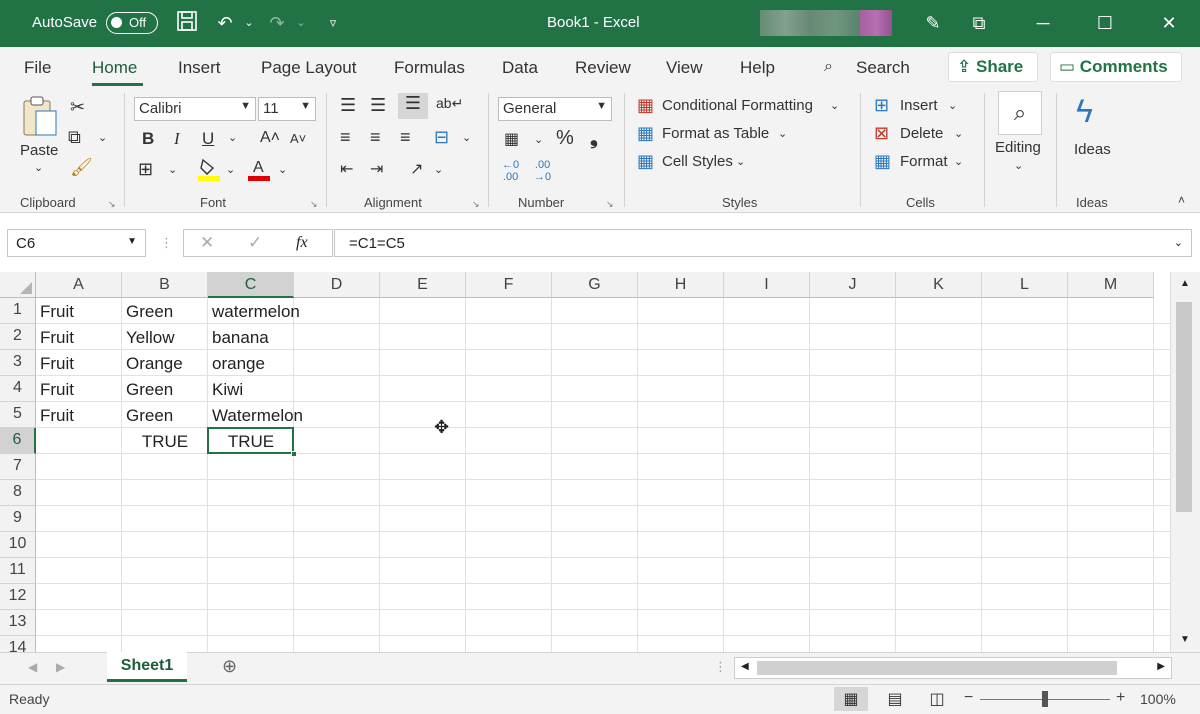 This screenshot has height=714, width=1200. Describe the element at coordinates (968, 698) in the screenshot. I see `zoom-out-button: −` at that location.